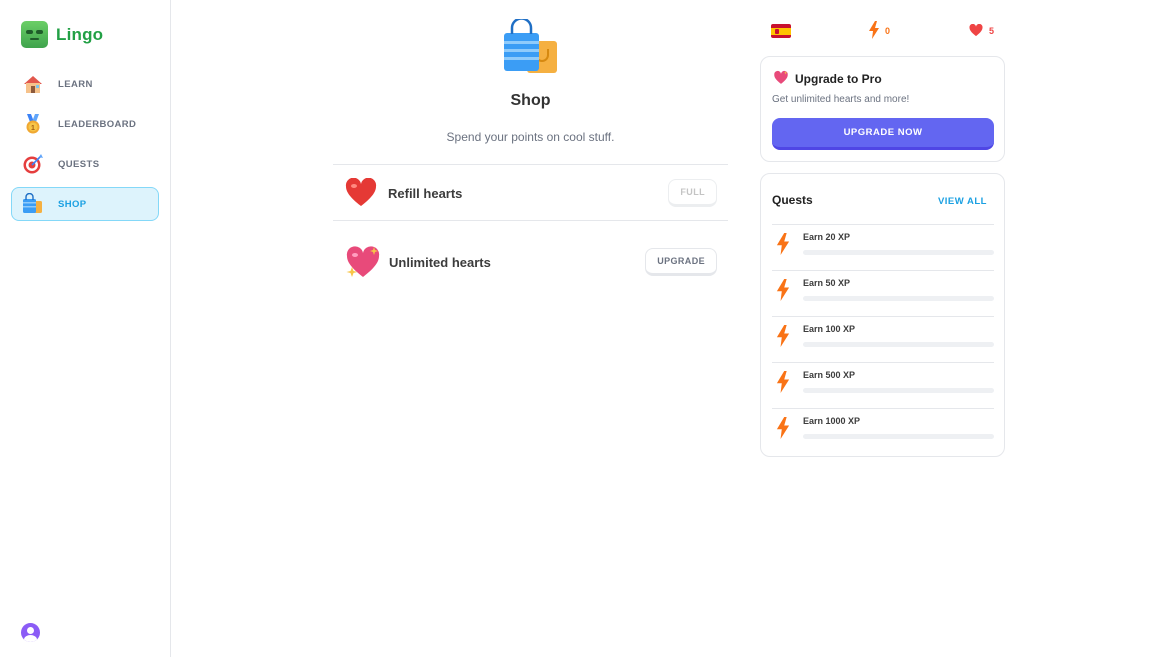 The width and height of the screenshot is (1168, 657). What do you see at coordinates (792, 200) in the screenshot?
I see `quests-card-title: Quests` at bounding box center [792, 200].